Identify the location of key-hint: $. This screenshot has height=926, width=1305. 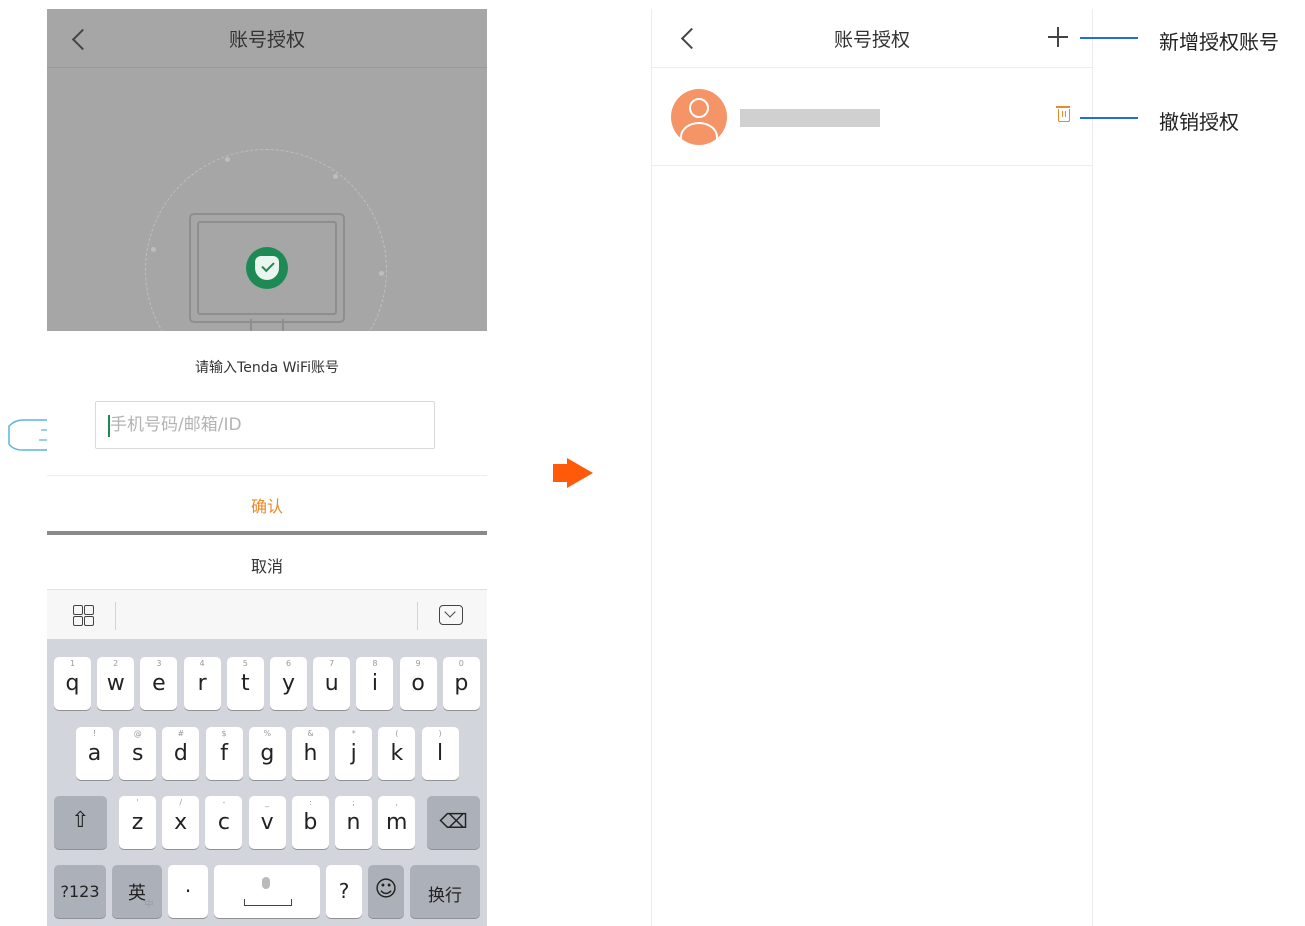
(224, 733).